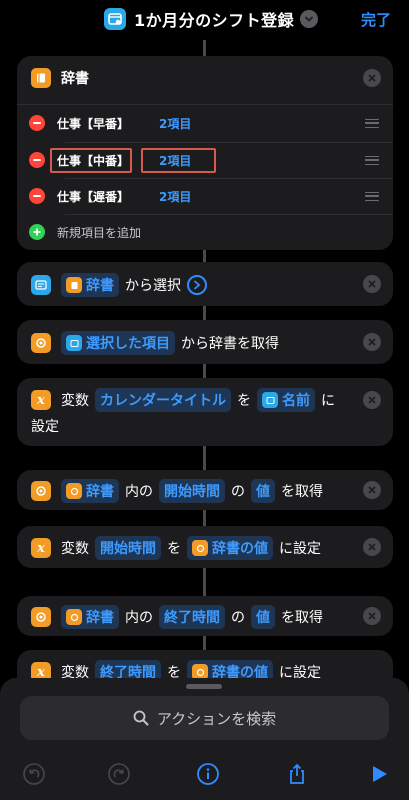  What do you see at coordinates (34, 774) in the screenshot?
I see `undo-button` at bounding box center [34, 774].